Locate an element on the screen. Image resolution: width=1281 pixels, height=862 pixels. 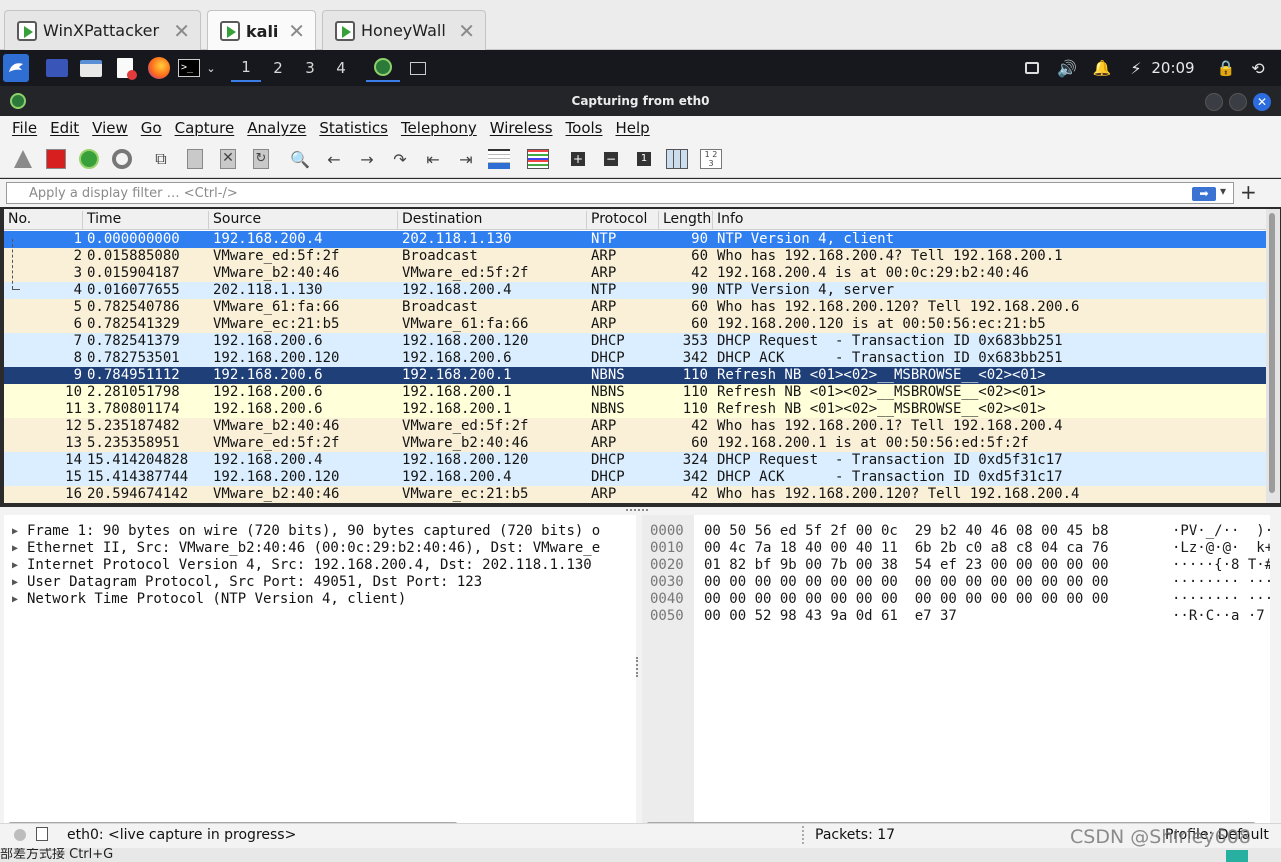
menu-analyze: Analyze is located at coordinates (276, 128).